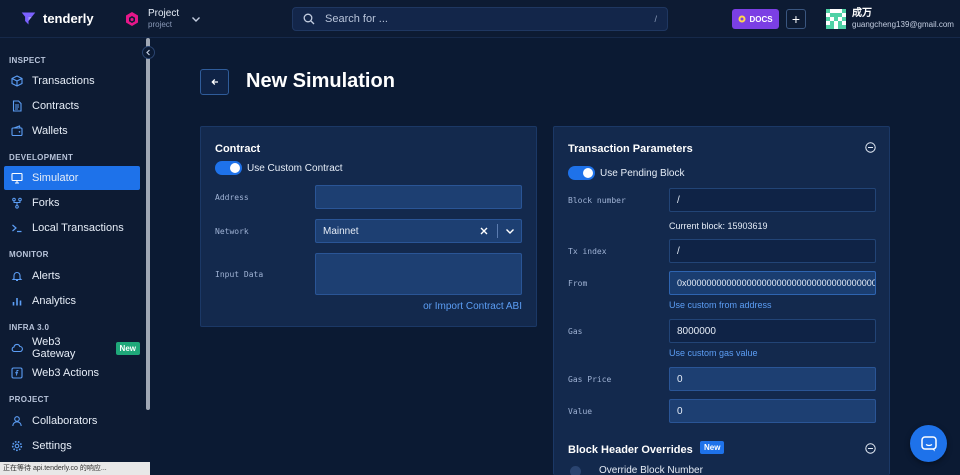 This screenshot has width=960, height=475. What do you see at coordinates (228, 168) in the screenshot?
I see `custom-contract-toggle` at bounding box center [228, 168].